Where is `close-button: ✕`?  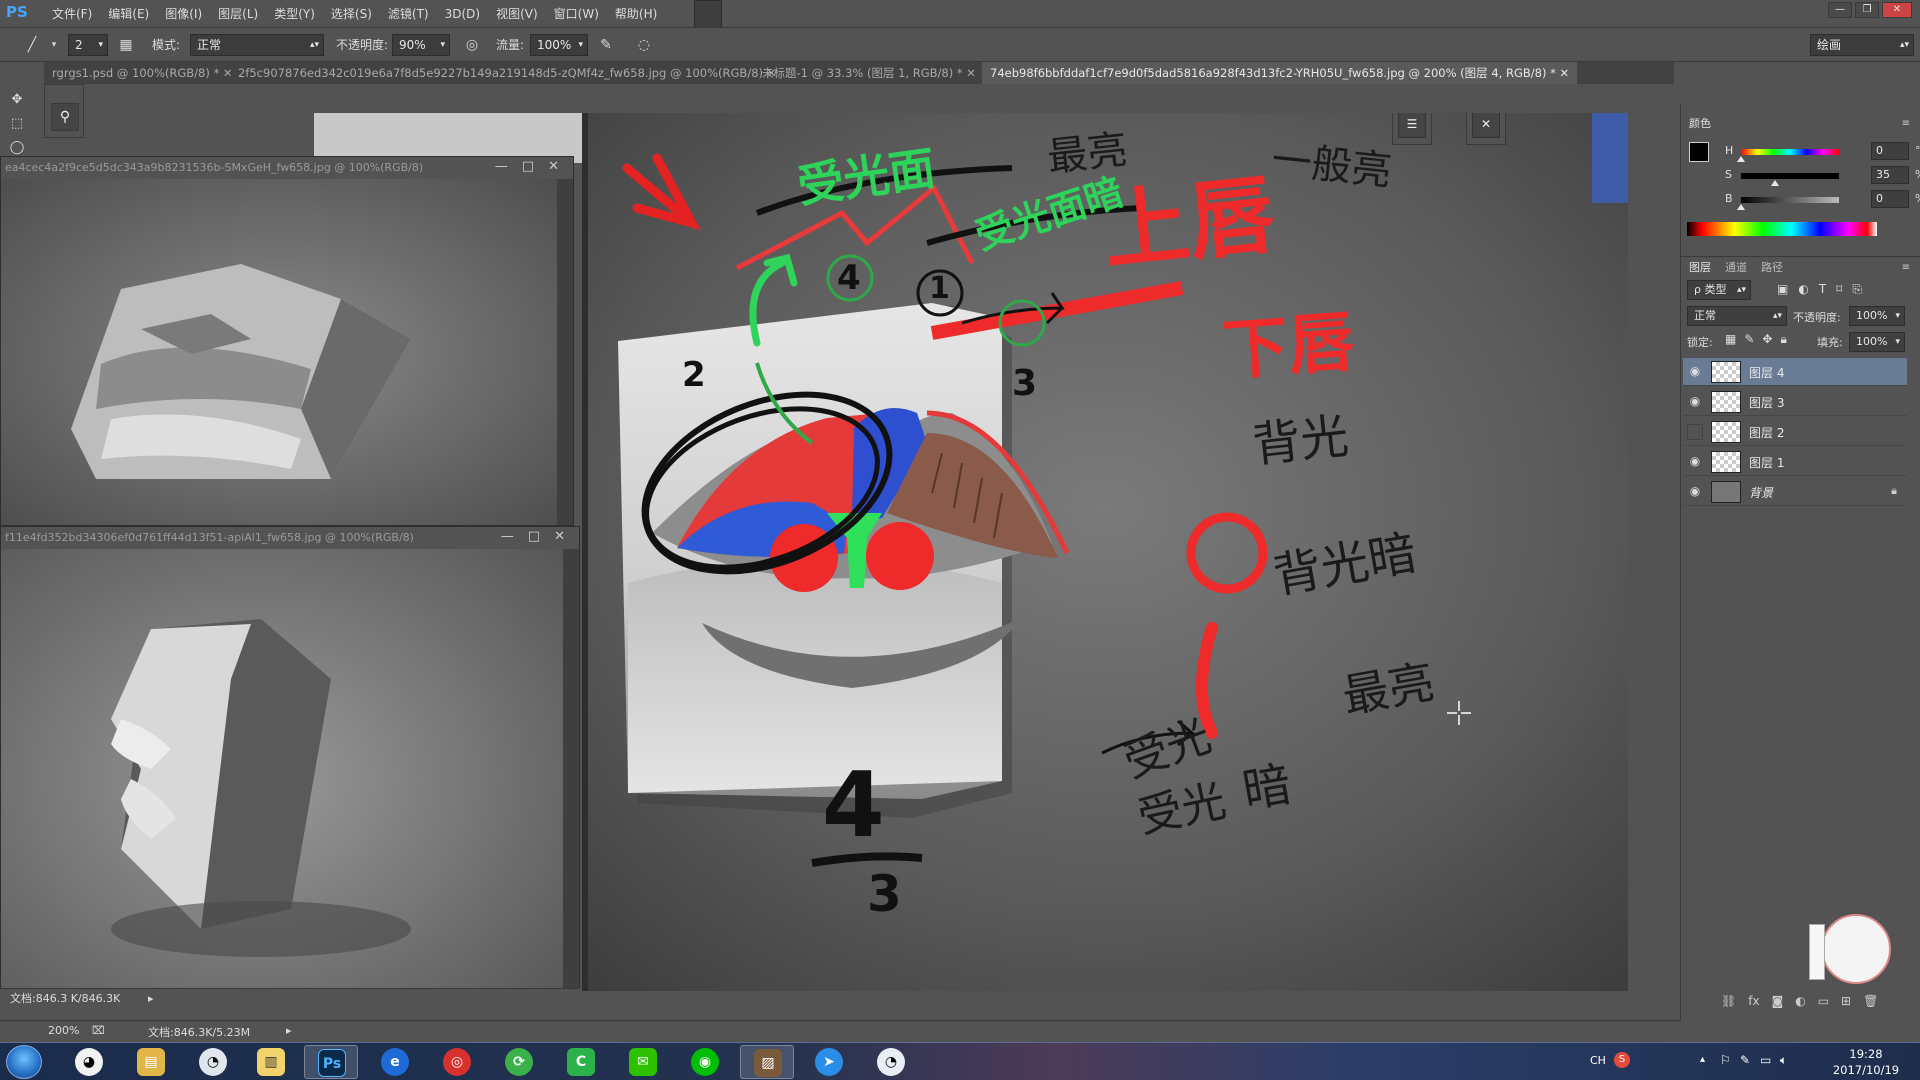
close-button: ✕ is located at coordinates (1897, 10).